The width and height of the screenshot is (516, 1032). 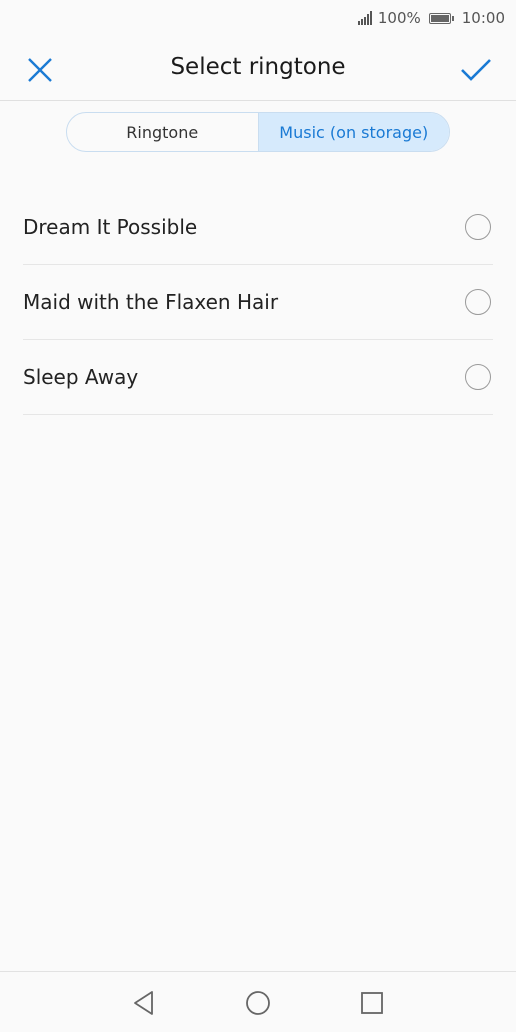 I want to click on page-title: Select ringtone, so click(x=258, y=67).